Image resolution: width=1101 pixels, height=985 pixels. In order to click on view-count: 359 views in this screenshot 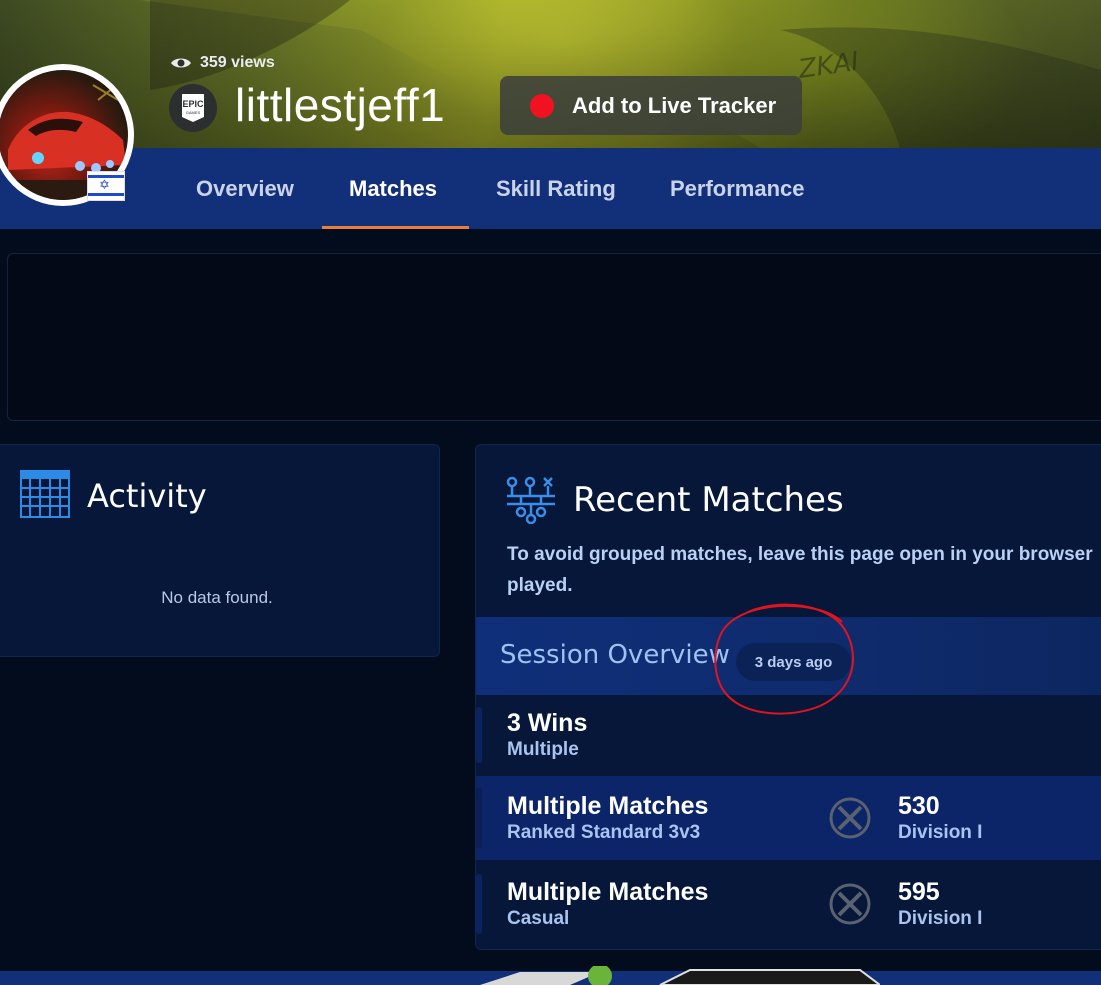, I will do `click(222, 63)`.